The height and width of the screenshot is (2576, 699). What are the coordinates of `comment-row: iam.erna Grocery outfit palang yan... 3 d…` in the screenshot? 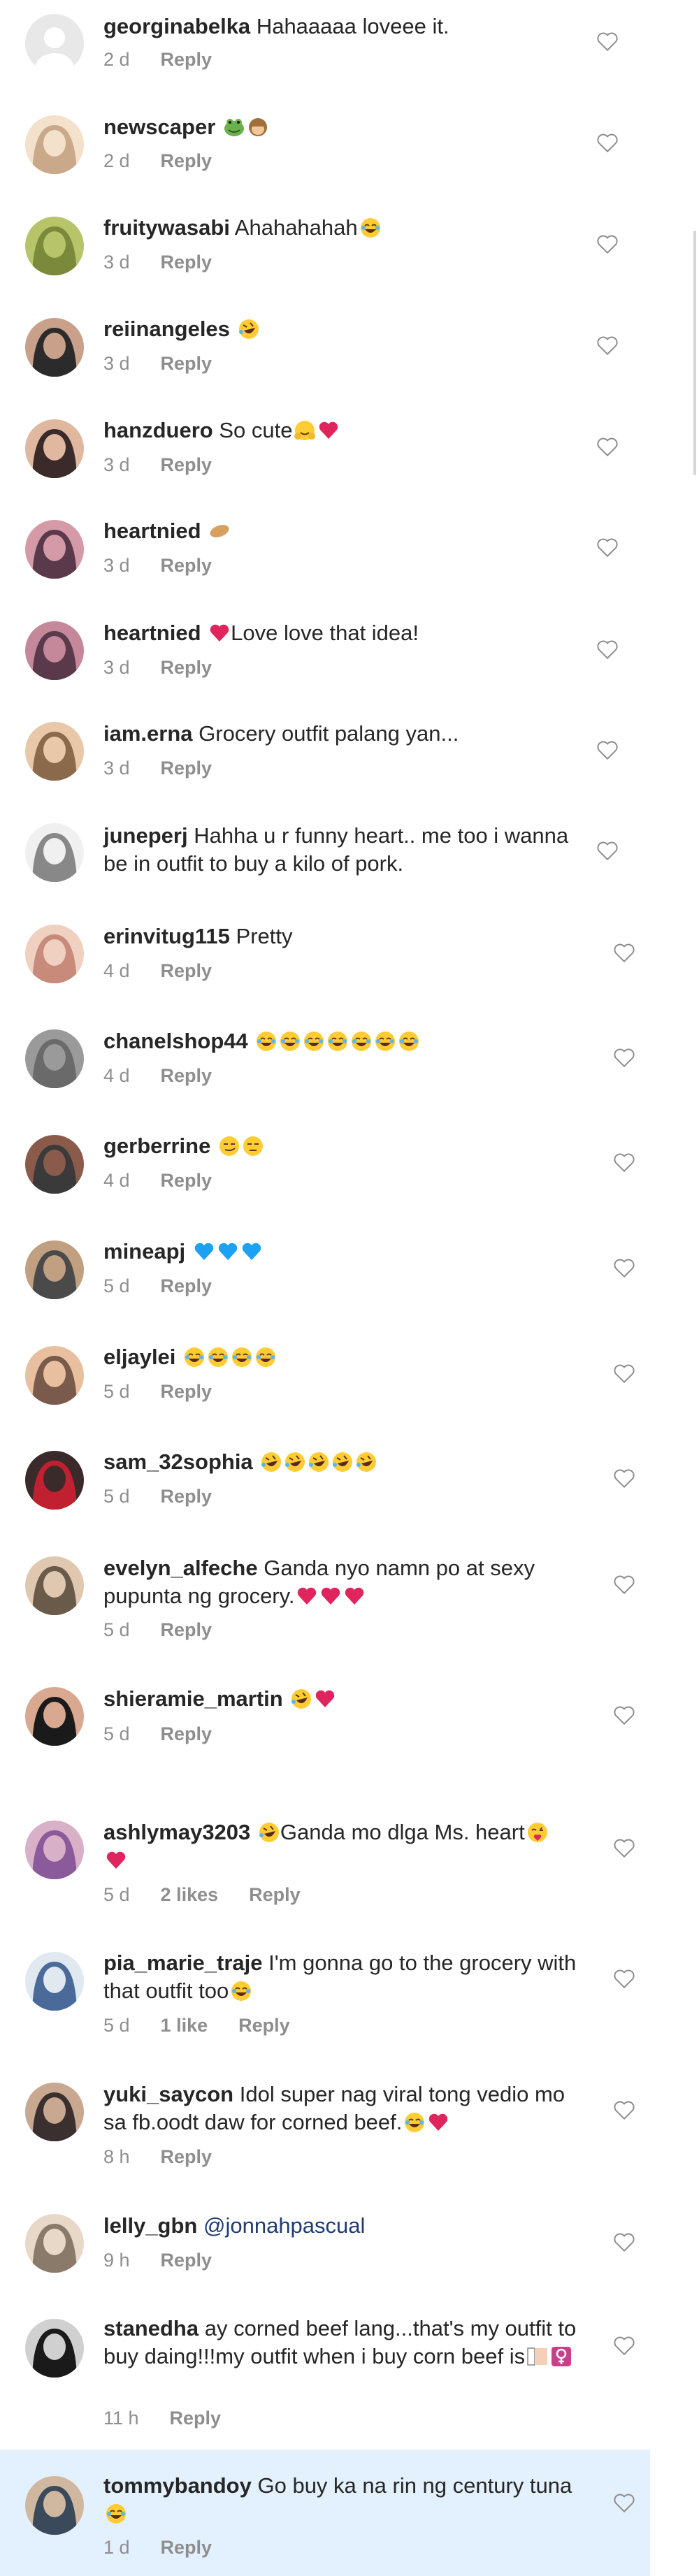 It's located at (325, 753).